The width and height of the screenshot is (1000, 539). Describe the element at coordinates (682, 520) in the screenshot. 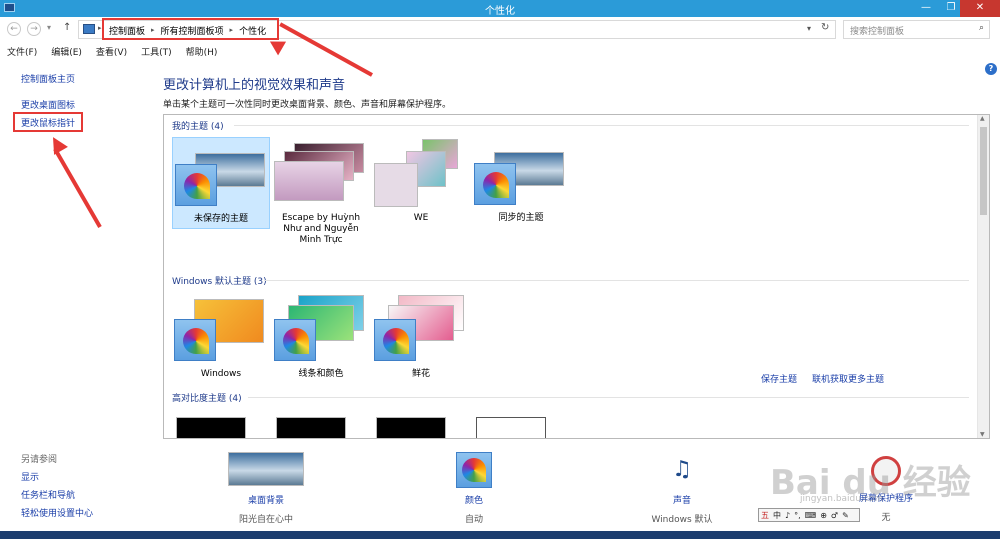

I see `sound-value: Windows 默认` at that location.